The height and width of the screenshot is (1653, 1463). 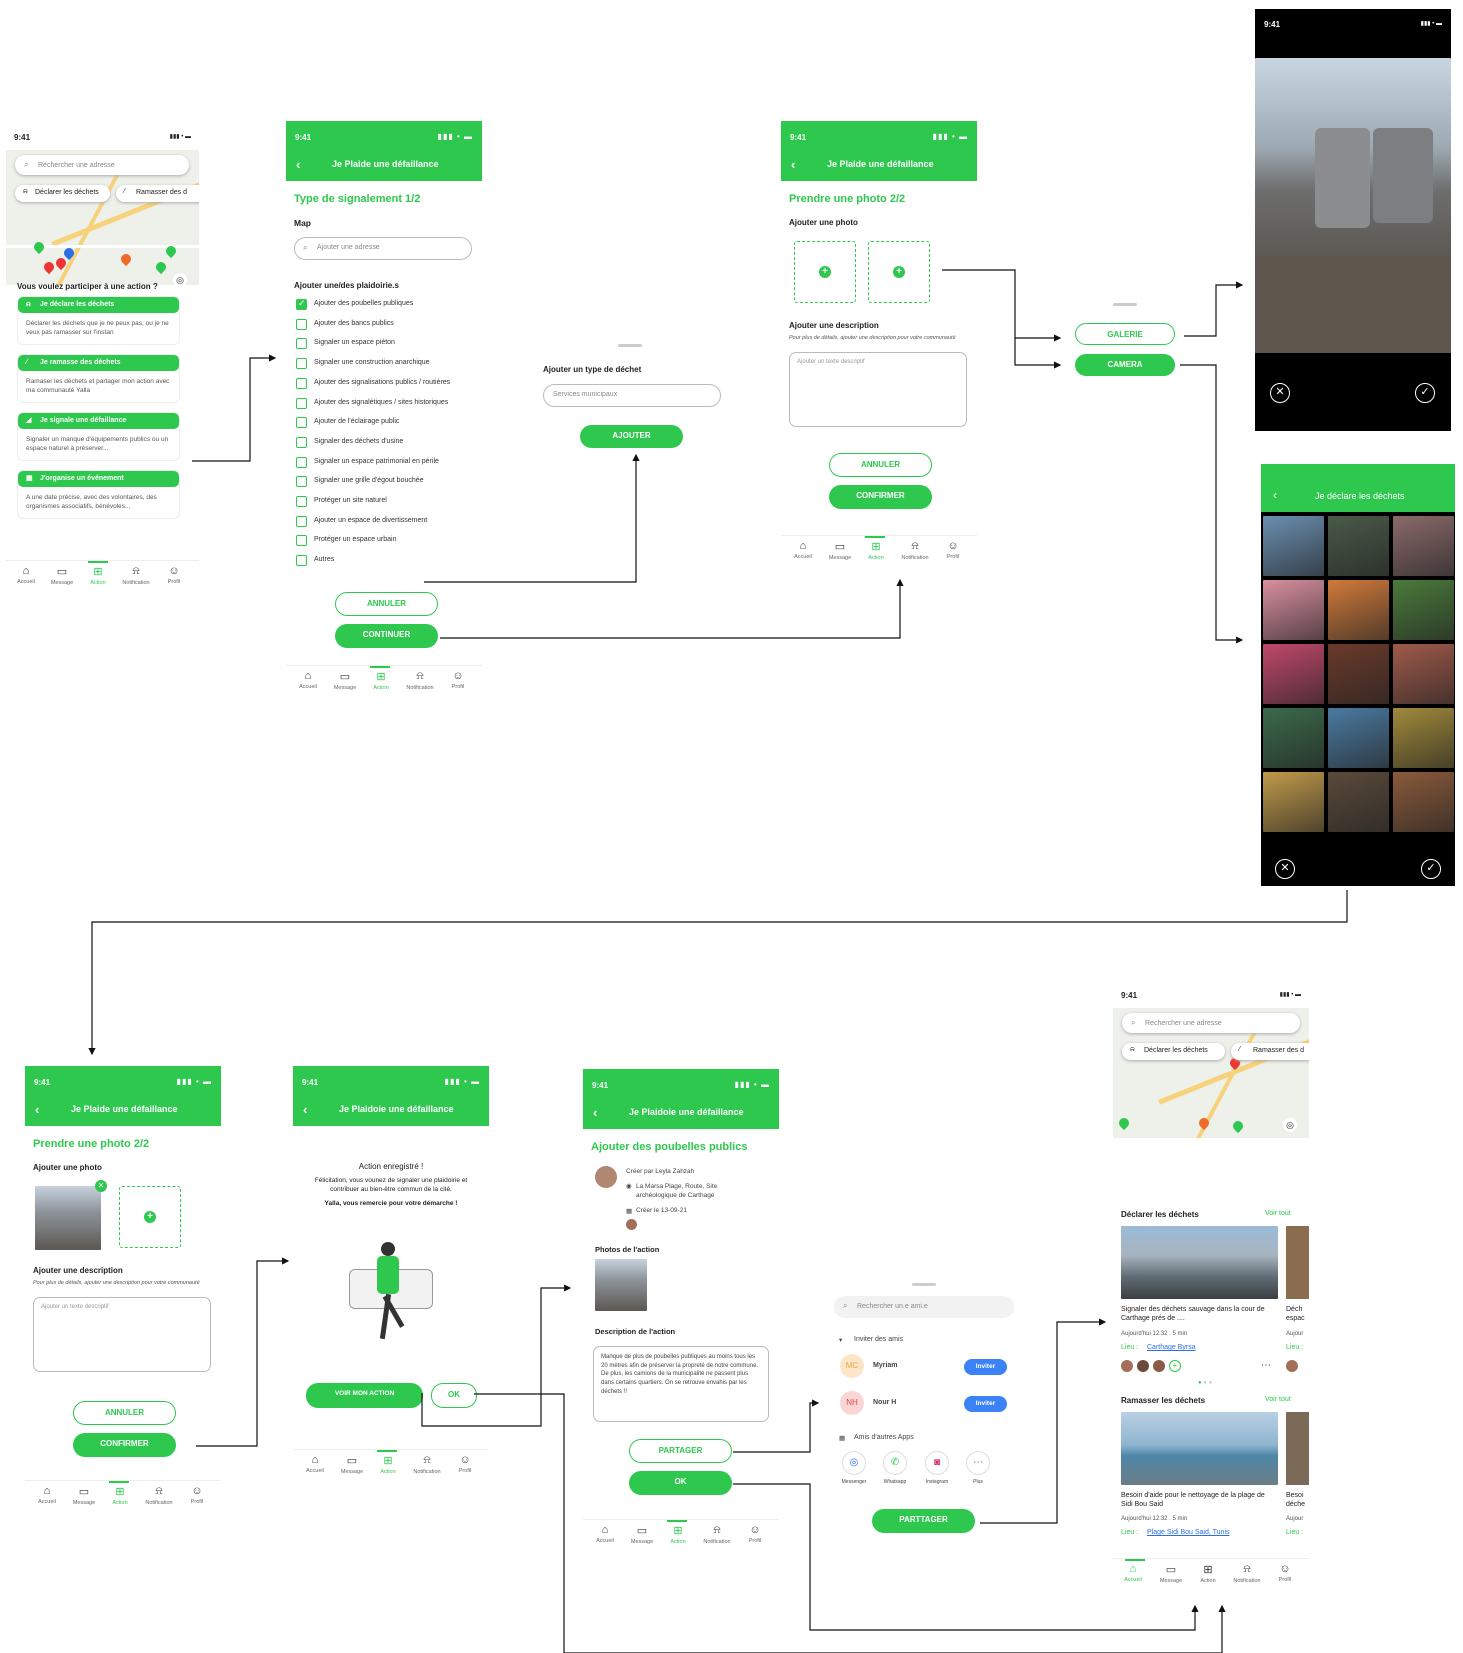 I want to click on camera-button: CAMERA, so click(x=1125, y=365).